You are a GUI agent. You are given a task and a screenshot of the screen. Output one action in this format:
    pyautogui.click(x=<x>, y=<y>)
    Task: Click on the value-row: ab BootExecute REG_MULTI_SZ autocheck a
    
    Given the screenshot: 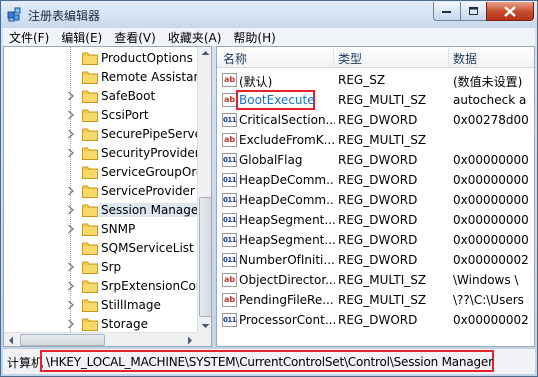 What is the action you would take?
    pyautogui.click(x=375, y=100)
    